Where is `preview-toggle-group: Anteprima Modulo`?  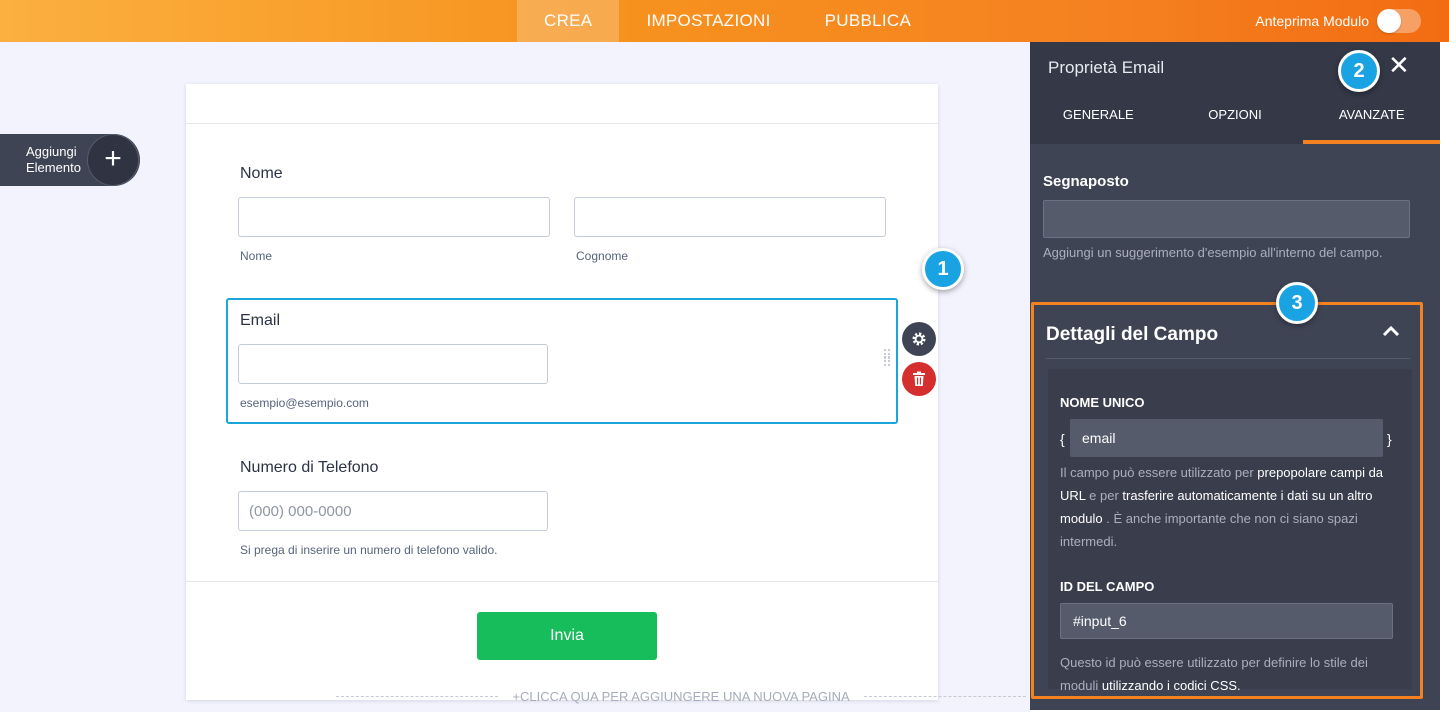
preview-toggle-group: Anteprima Modulo is located at coordinates (1338, 21).